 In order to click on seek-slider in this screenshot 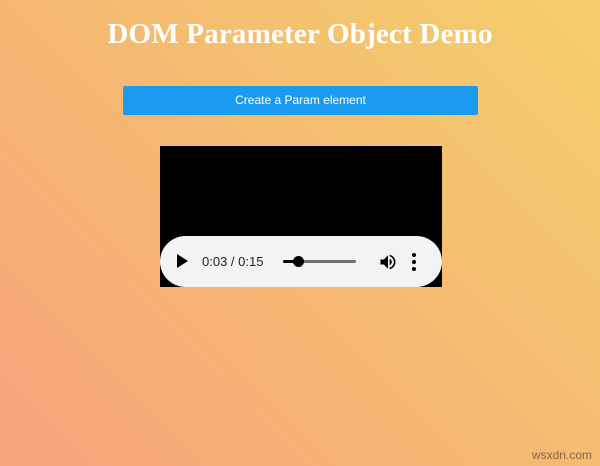, I will do `click(319, 261)`.